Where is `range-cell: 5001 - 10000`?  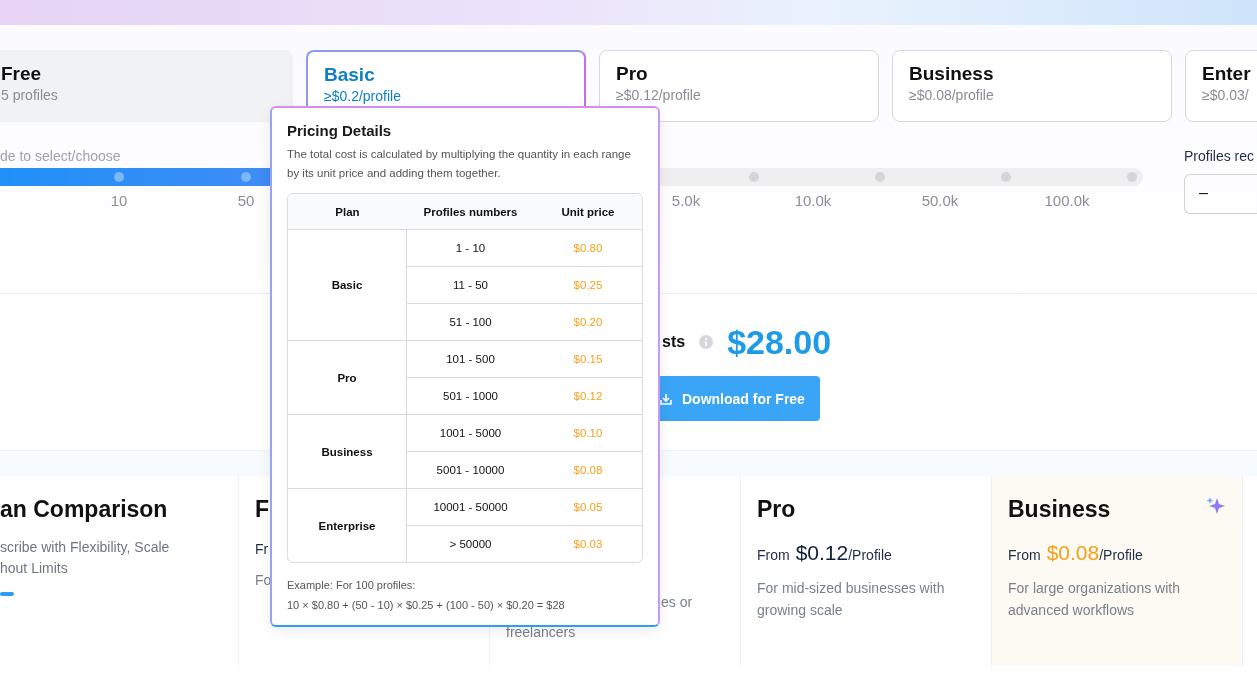
range-cell: 5001 - 10000 is located at coordinates (470, 470).